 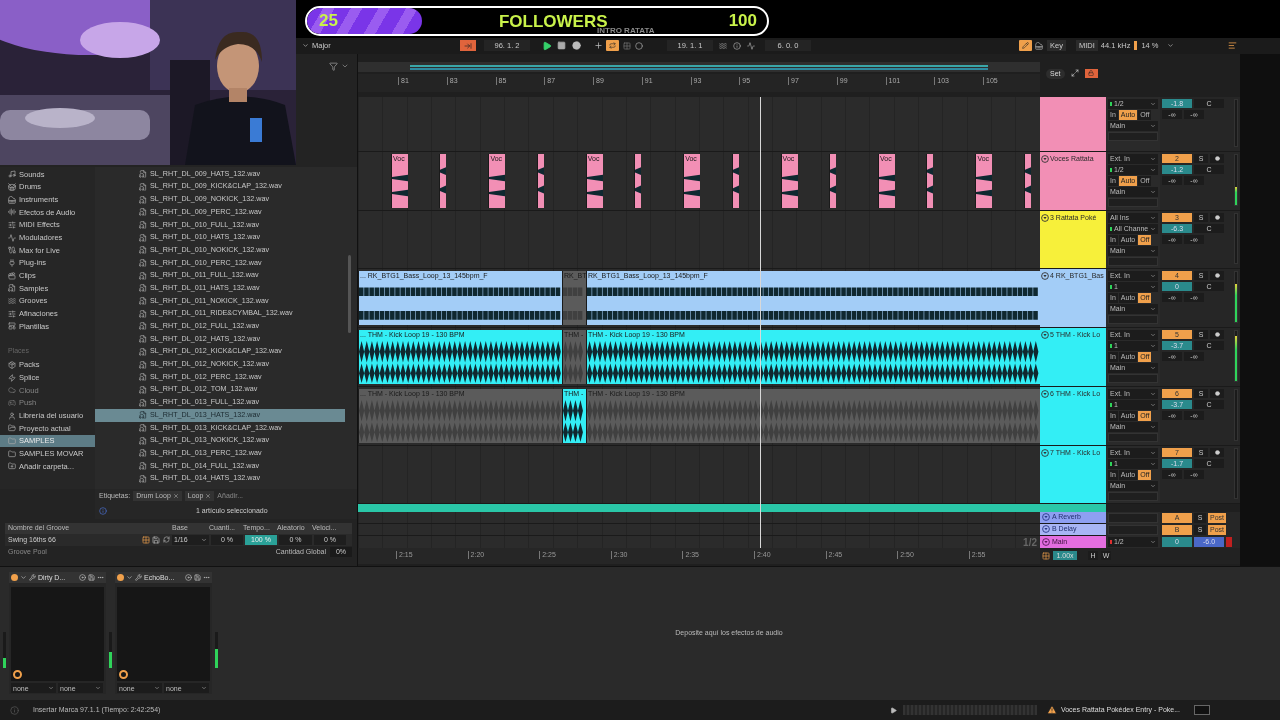 I want to click on note-icon, so click(x=12, y=174).